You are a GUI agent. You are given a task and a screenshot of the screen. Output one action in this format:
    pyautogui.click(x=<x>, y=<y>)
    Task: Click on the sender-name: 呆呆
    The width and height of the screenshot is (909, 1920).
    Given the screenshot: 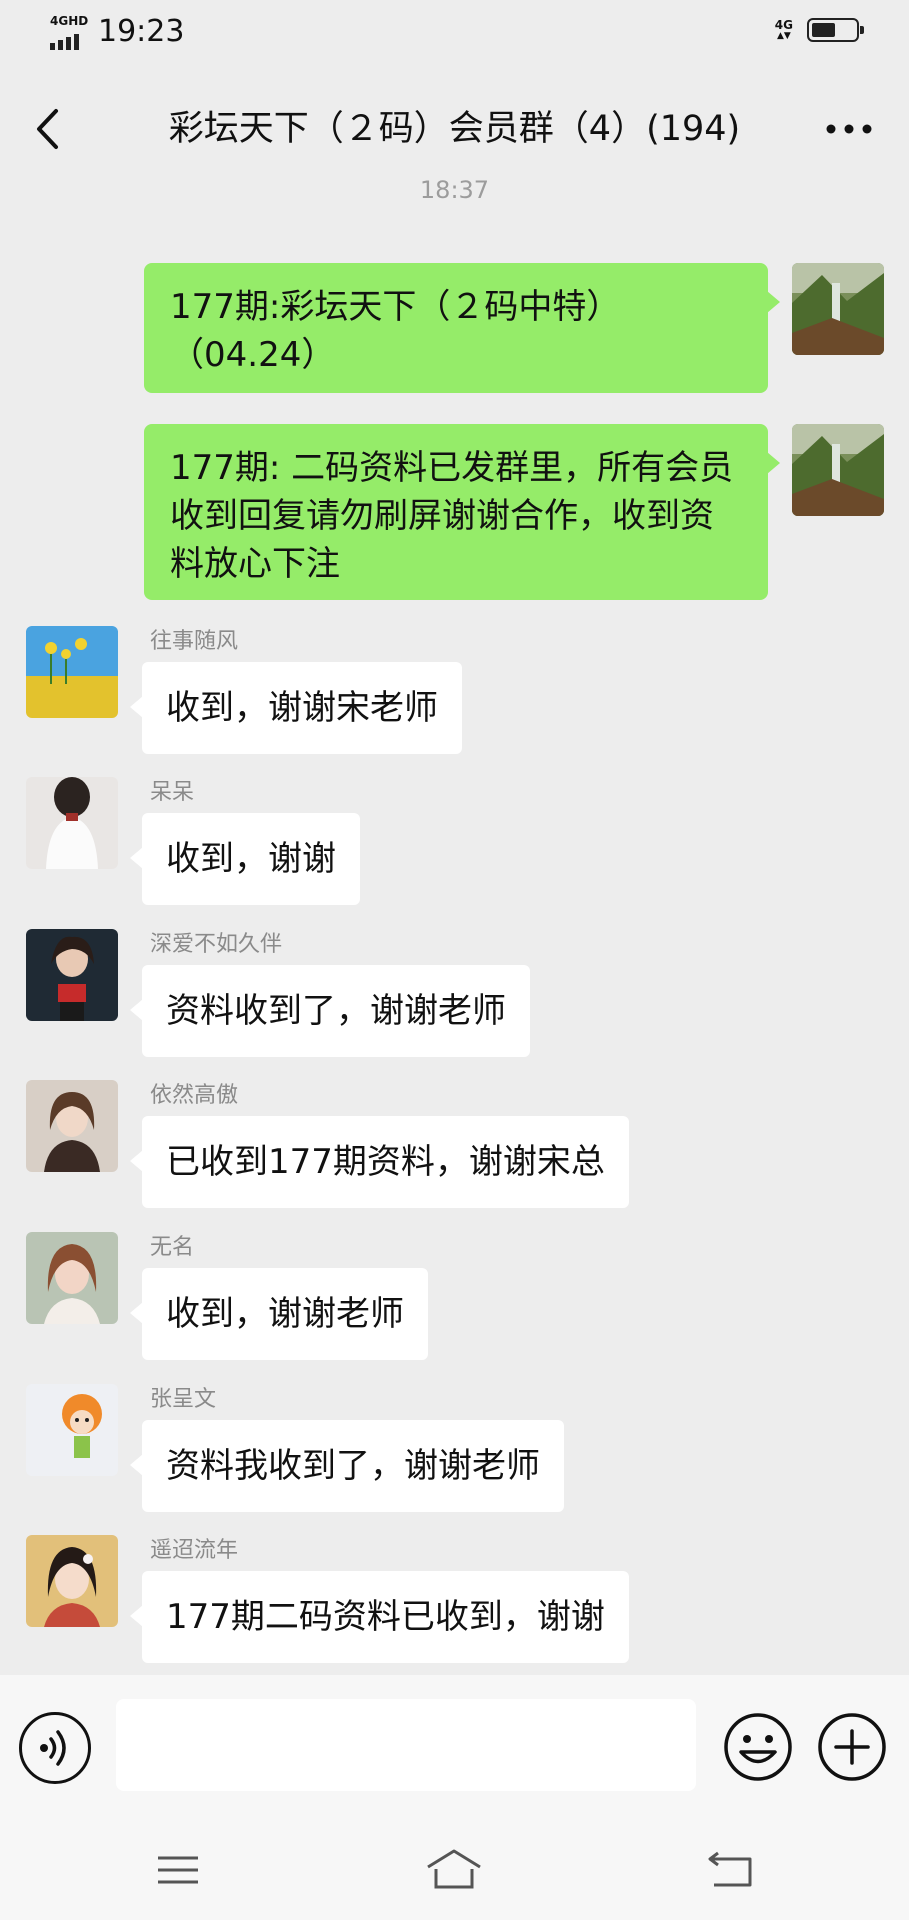 What is the action you would take?
    pyautogui.click(x=172, y=792)
    